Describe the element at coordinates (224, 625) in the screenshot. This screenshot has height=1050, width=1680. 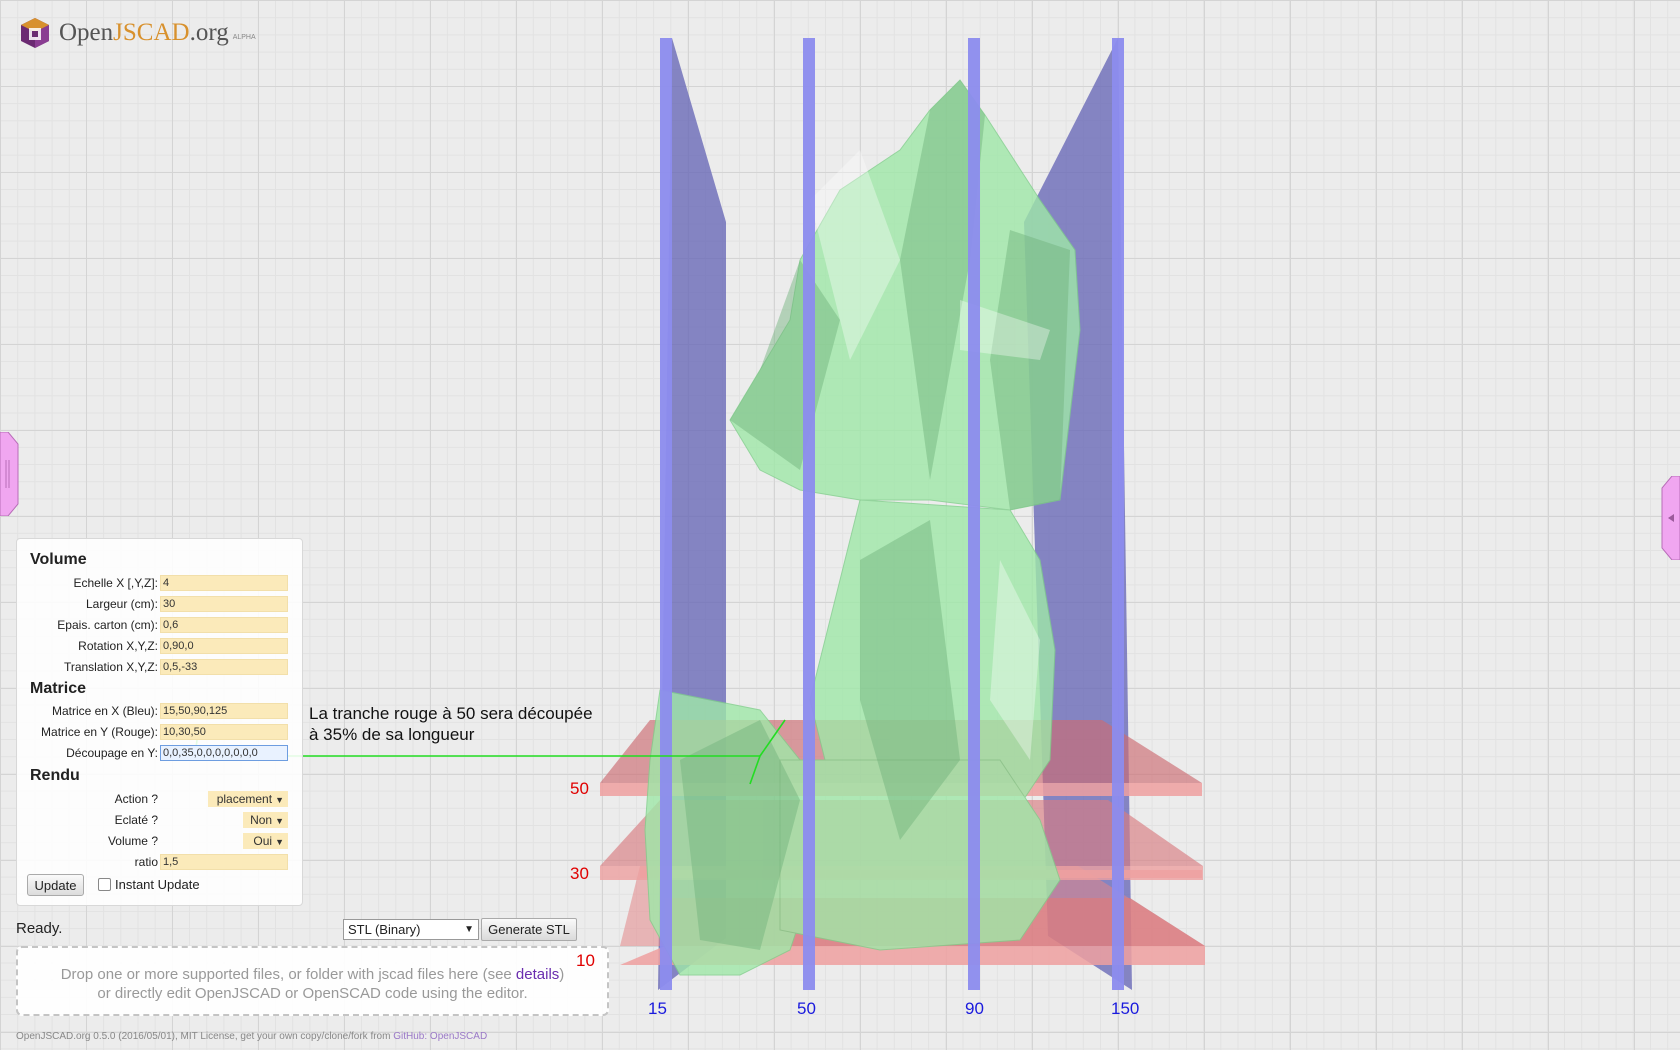
I see `epaisseur-carton-input` at that location.